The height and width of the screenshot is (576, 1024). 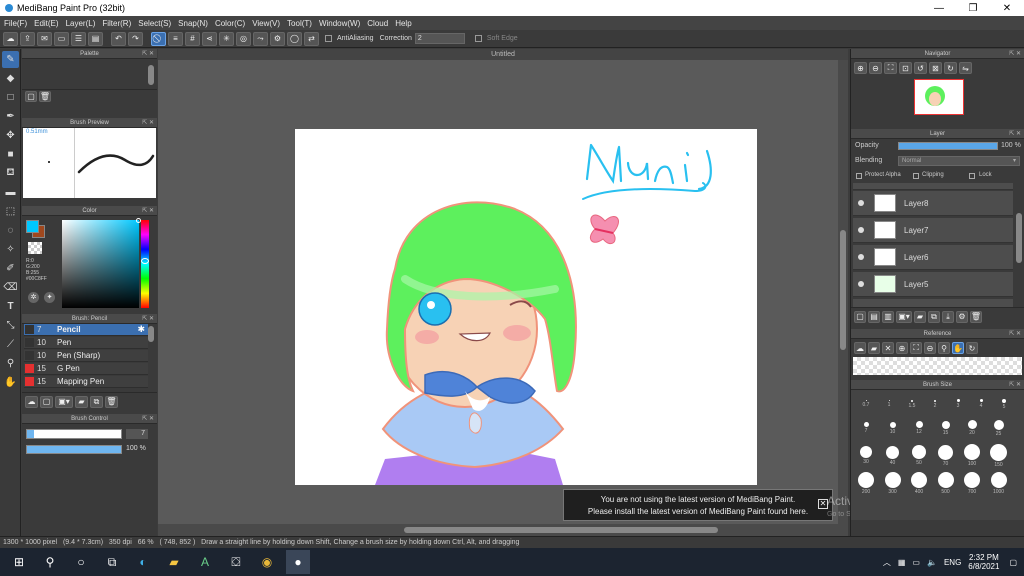 I want to click on task-view-icon: ⧉, so click(x=112, y=562).